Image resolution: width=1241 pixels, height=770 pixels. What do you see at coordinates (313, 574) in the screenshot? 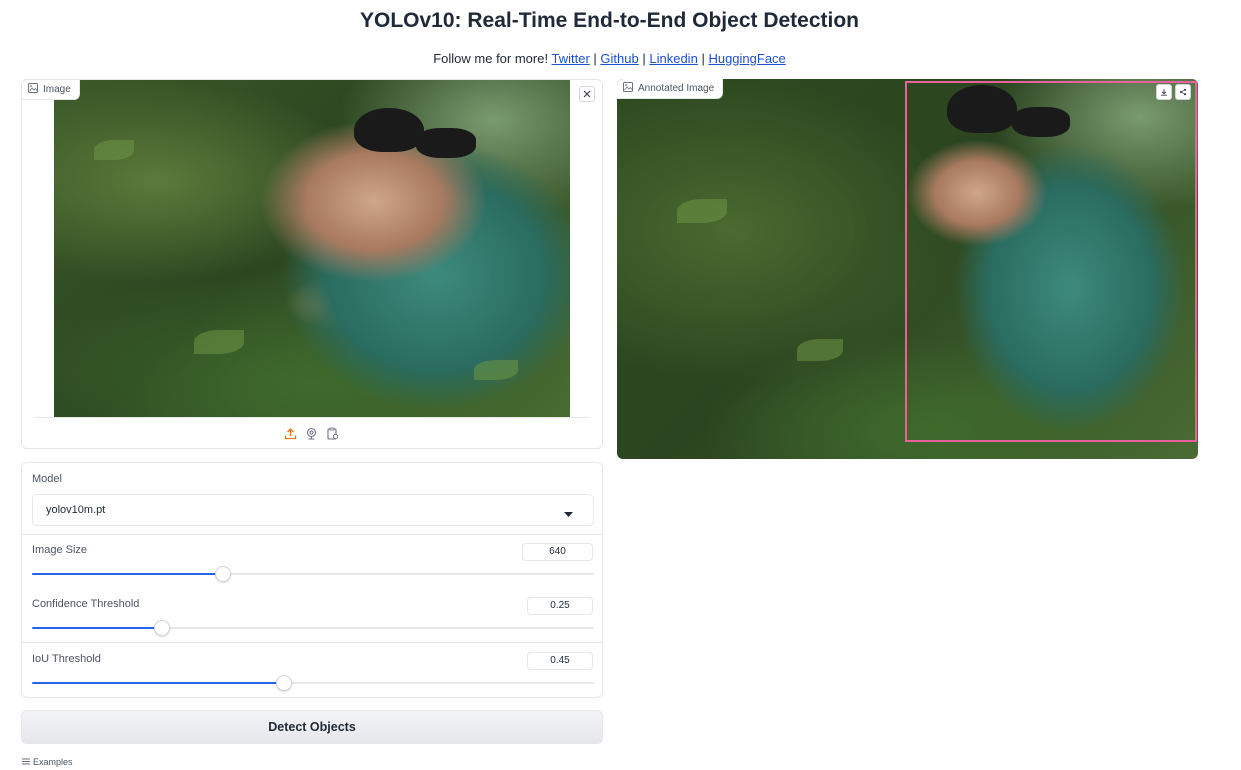
I see `image-size-slider` at bounding box center [313, 574].